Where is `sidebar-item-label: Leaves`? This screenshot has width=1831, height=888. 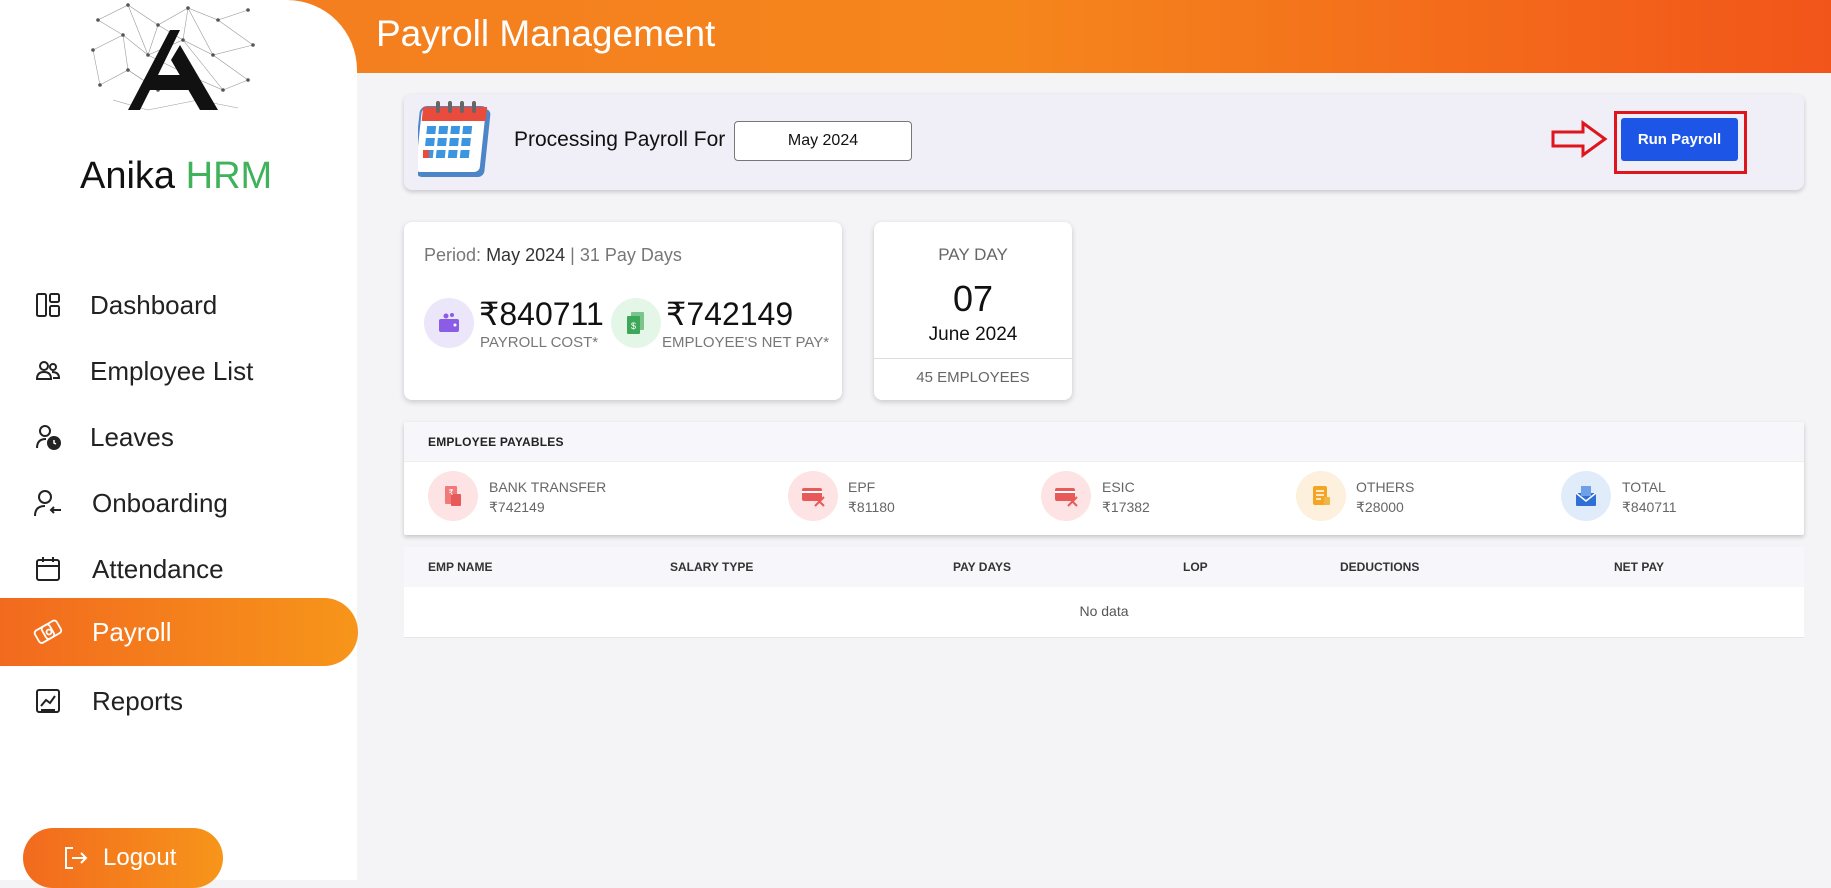
sidebar-item-label: Leaves is located at coordinates (132, 436).